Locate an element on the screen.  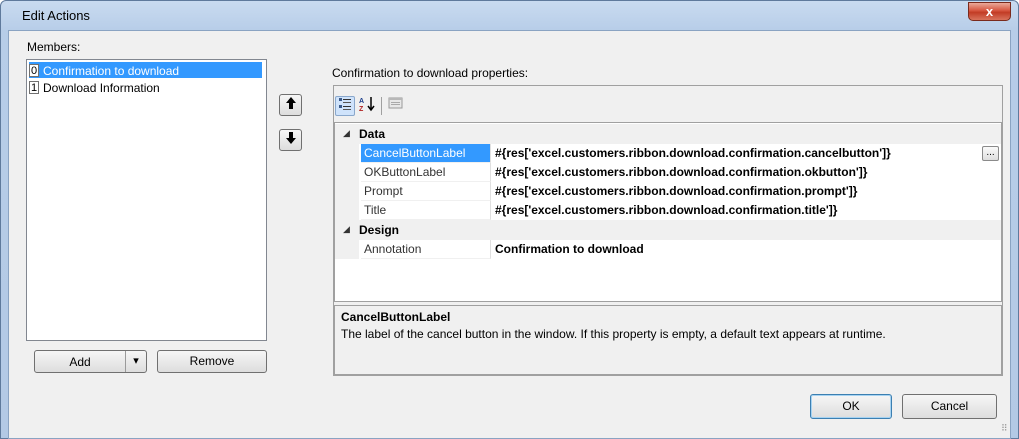
remove-button: Remove is located at coordinates (212, 361).